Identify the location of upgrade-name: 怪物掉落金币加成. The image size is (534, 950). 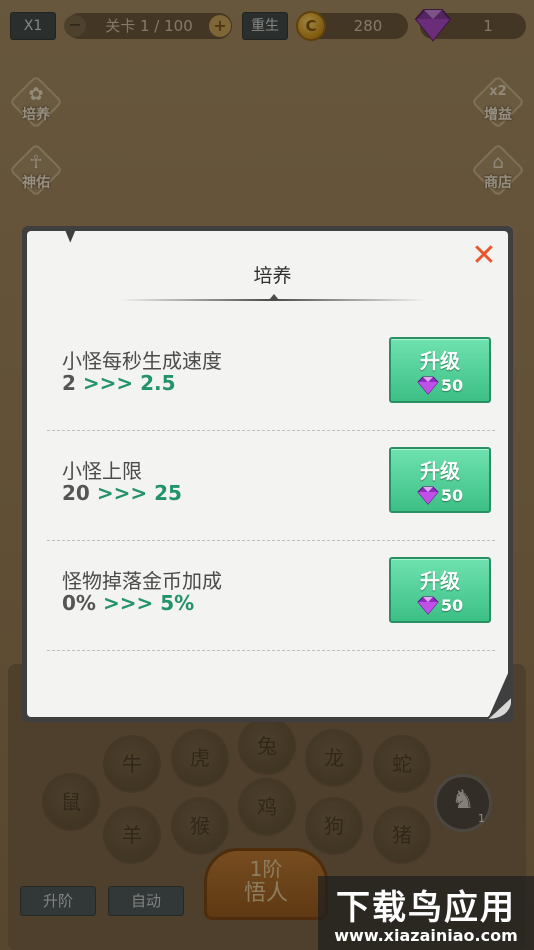
(142, 581).